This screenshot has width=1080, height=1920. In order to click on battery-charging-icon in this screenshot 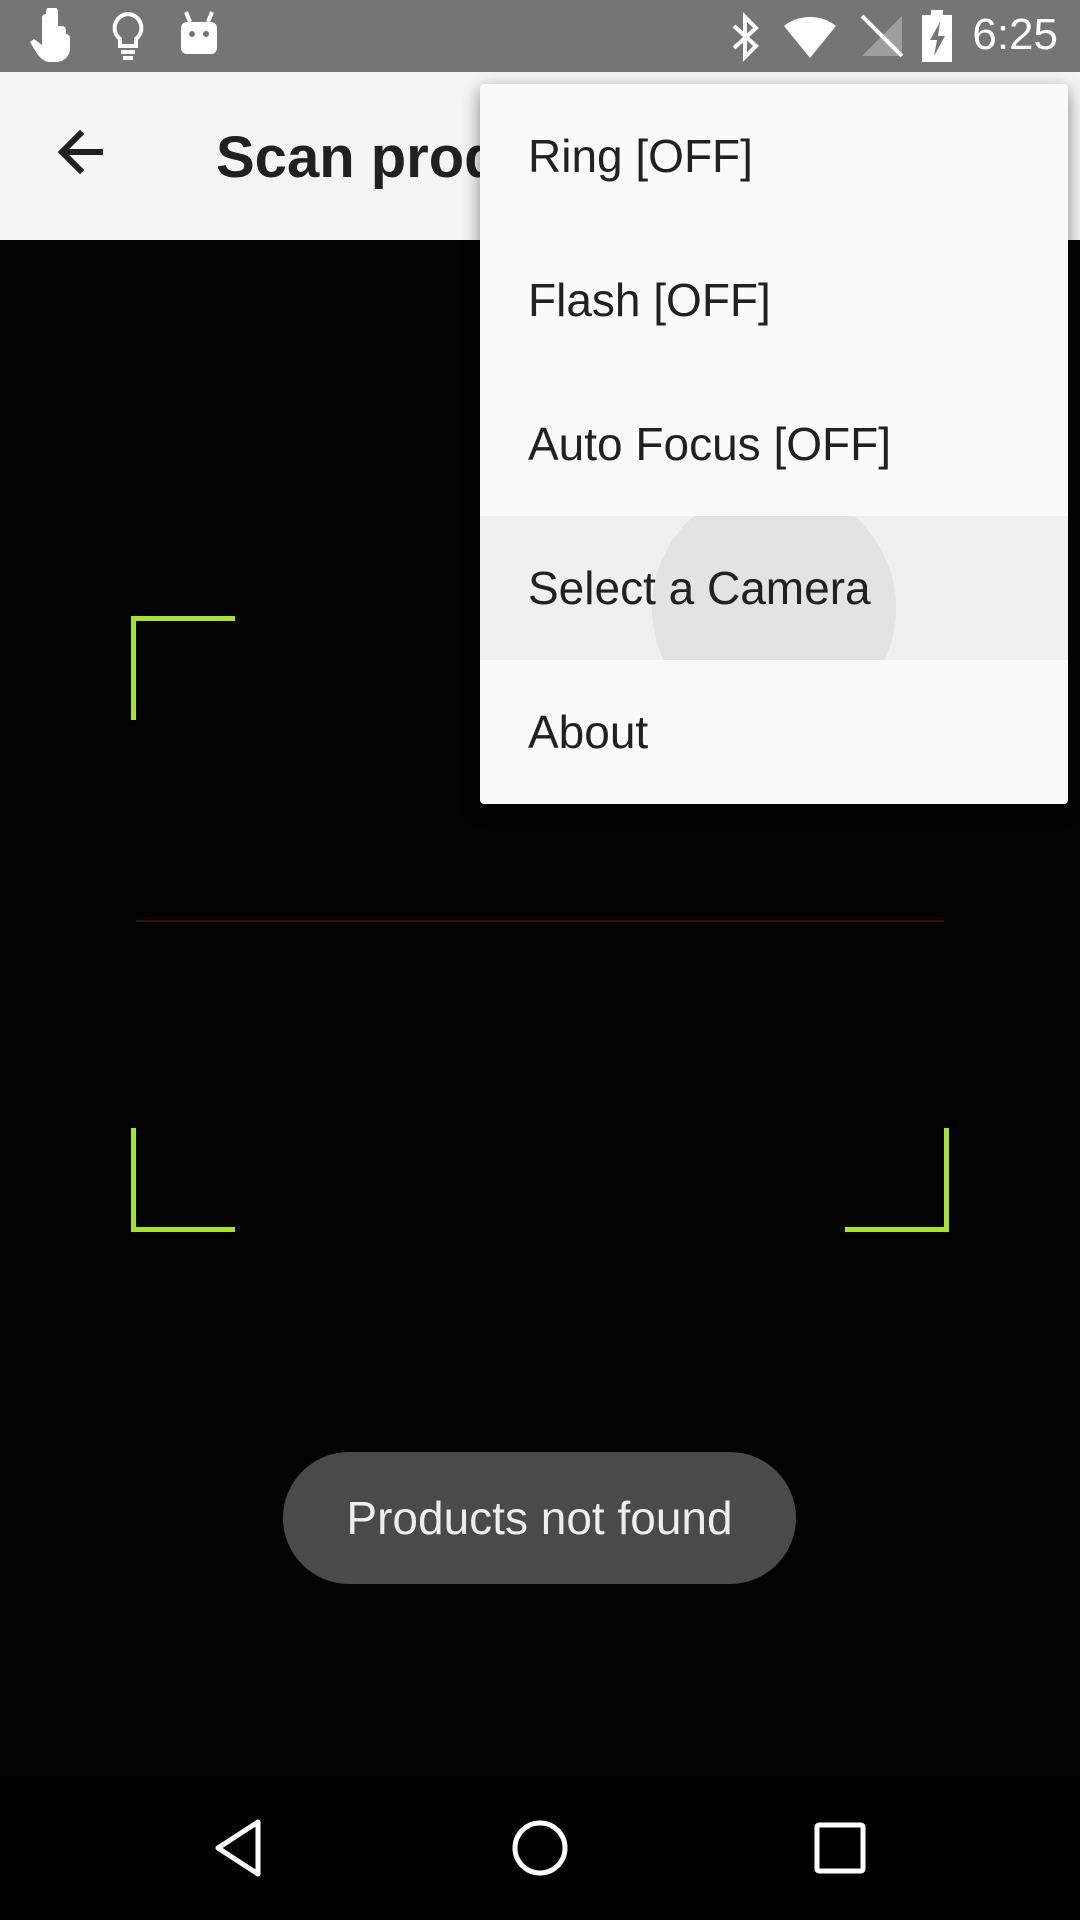, I will do `click(937, 36)`.